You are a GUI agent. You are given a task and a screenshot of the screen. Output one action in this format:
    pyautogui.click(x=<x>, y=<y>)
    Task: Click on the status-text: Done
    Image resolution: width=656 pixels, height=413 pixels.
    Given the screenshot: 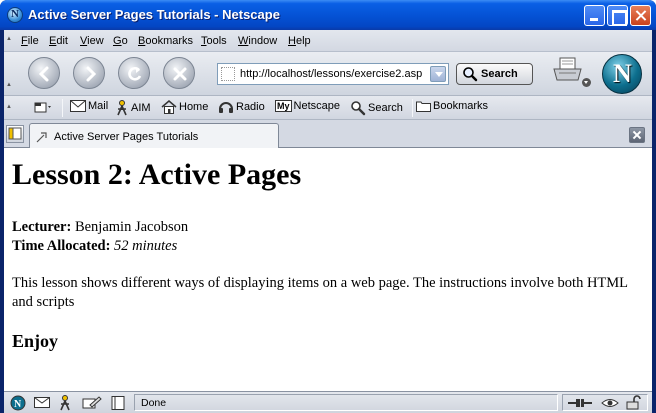 What is the action you would take?
    pyautogui.click(x=346, y=402)
    